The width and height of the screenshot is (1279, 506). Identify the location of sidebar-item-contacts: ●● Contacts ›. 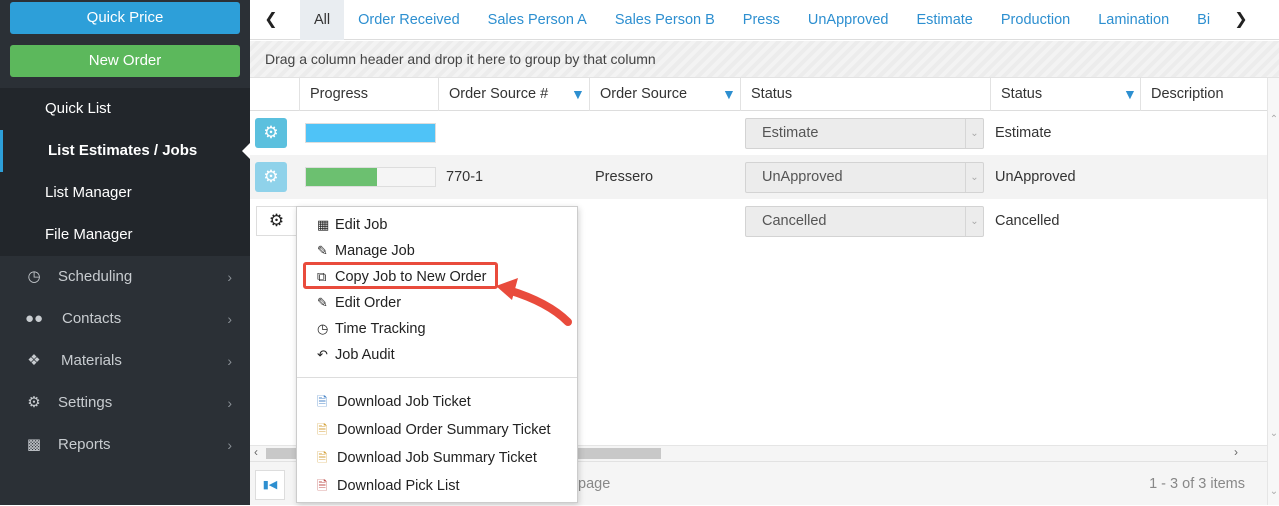
(125, 319).